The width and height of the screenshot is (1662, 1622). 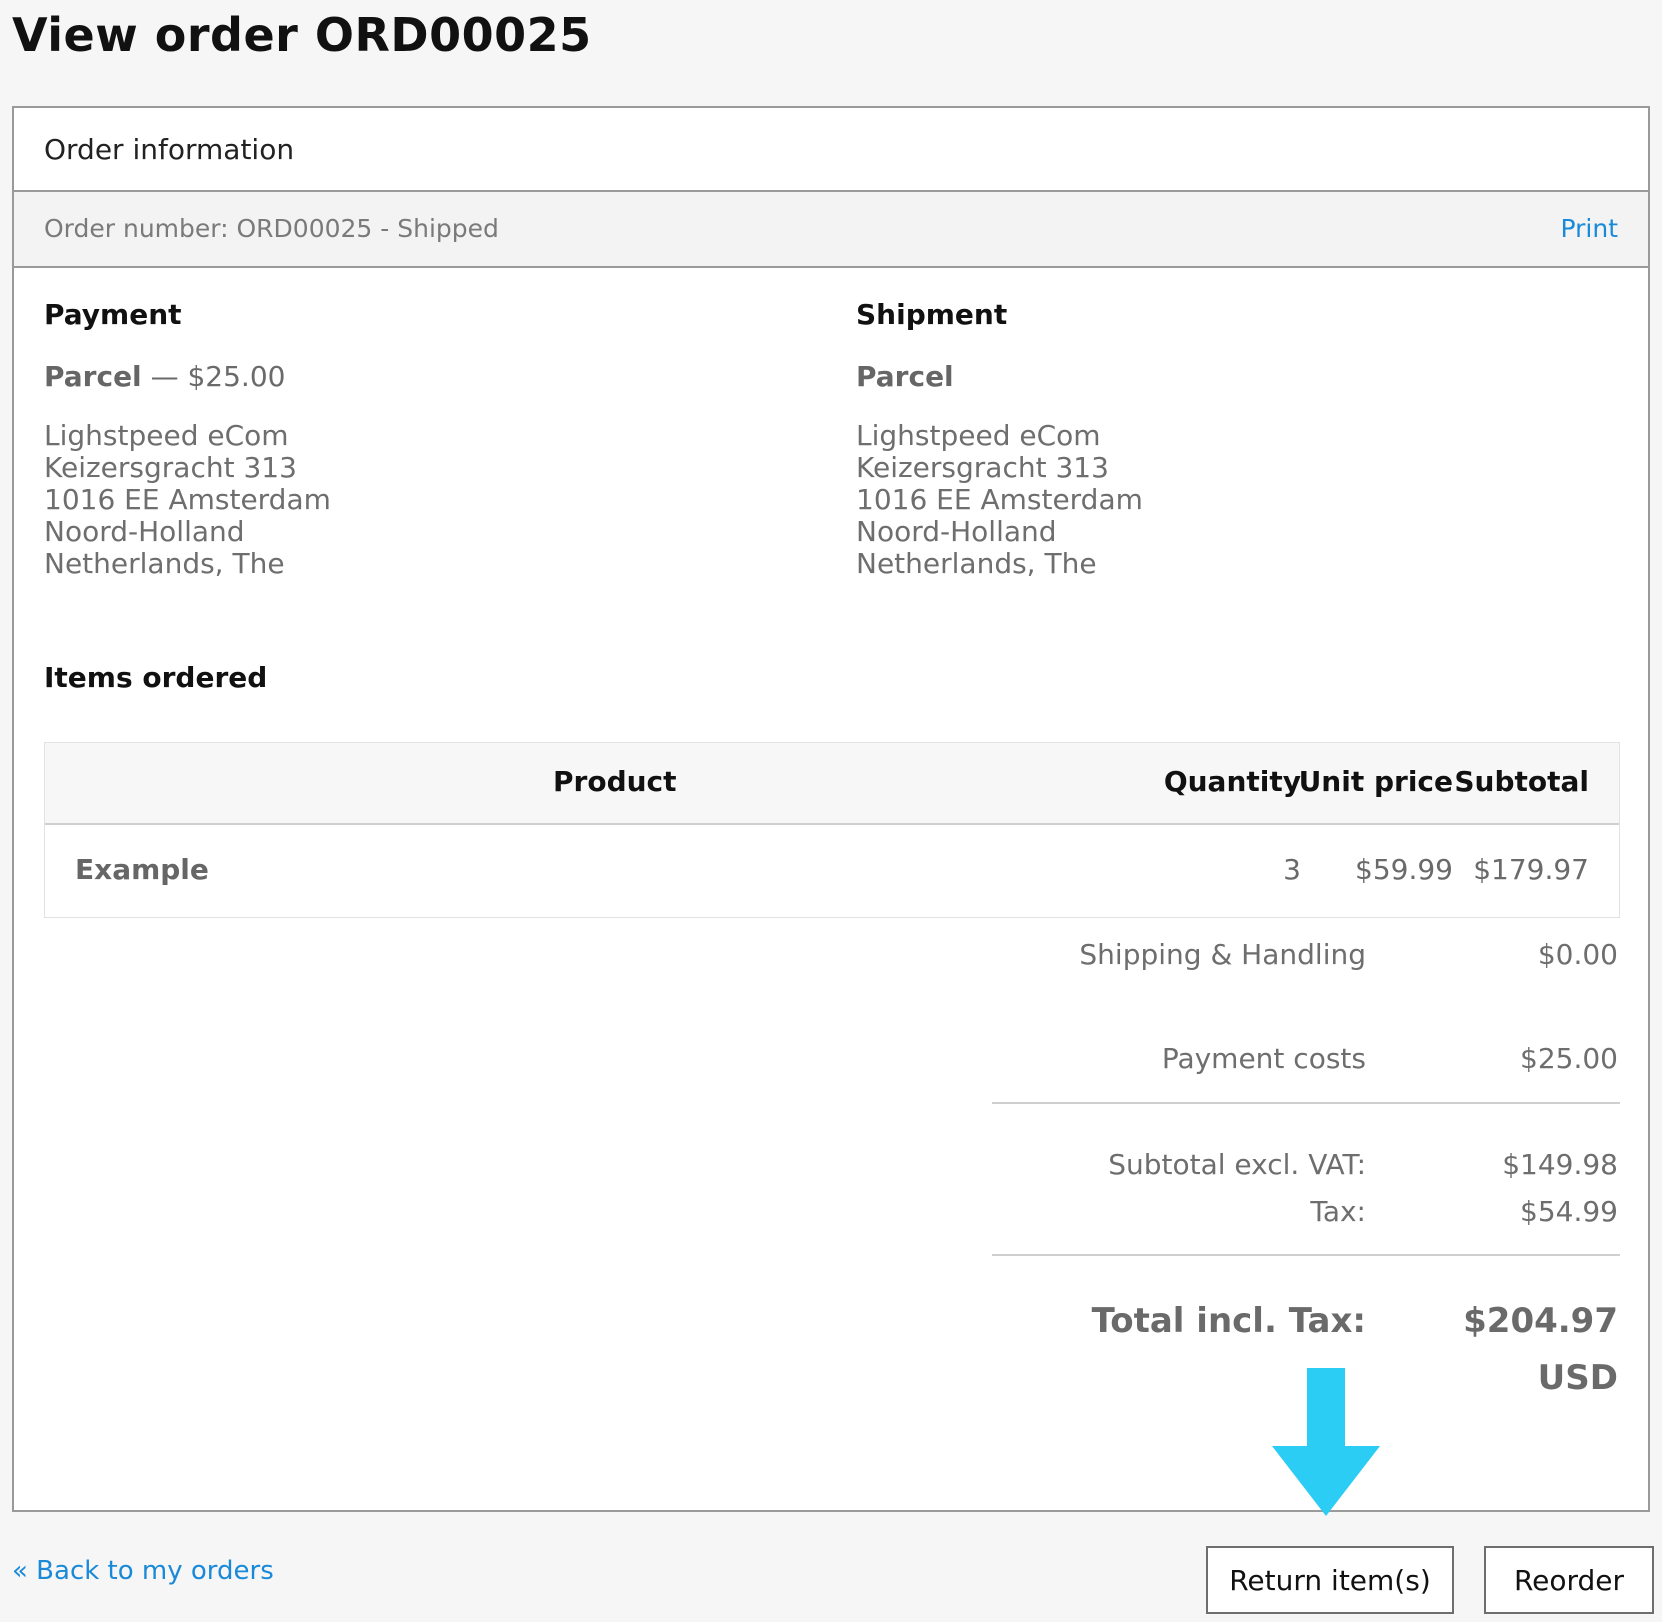 What do you see at coordinates (1330, 1580) in the screenshot?
I see `return-items-button: Return item(s)` at bounding box center [1330, 1580].